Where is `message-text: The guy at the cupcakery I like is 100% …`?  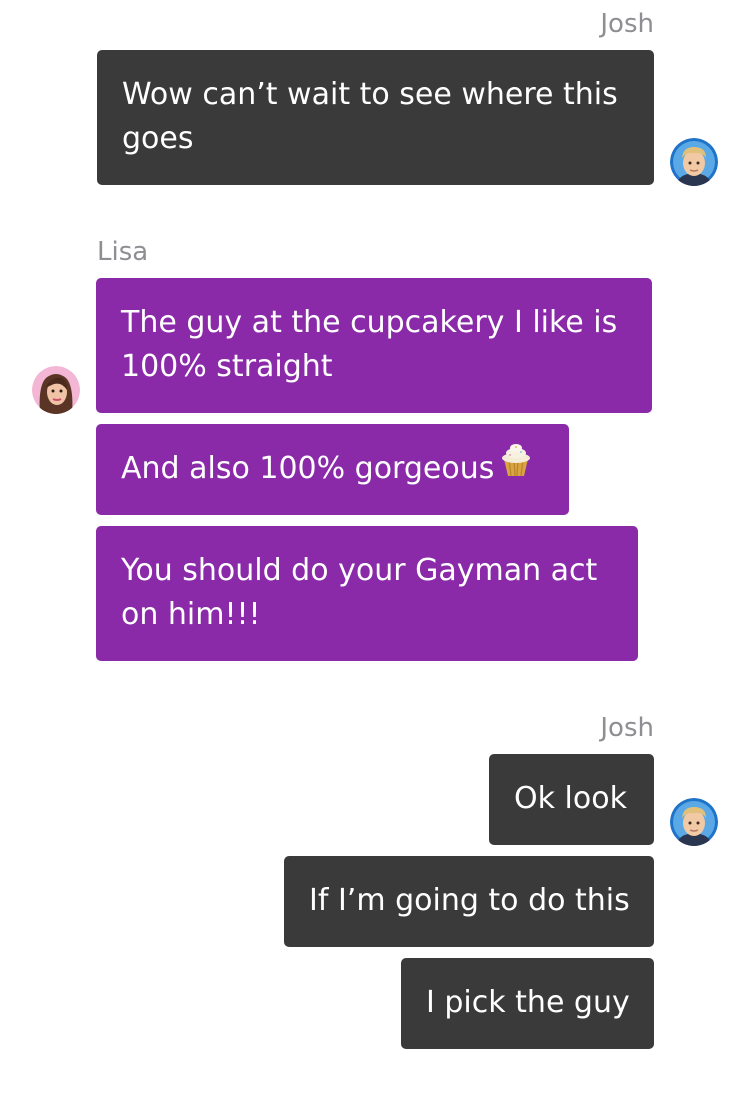 message-text: The guy at the cupcakery I like is 100% … is located at coordinates (369, 344).